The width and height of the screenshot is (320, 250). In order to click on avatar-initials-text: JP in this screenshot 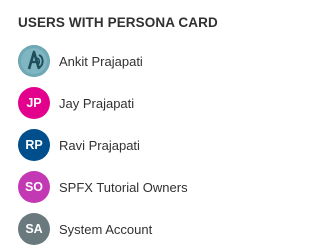, I will do `click(34, 103)`.